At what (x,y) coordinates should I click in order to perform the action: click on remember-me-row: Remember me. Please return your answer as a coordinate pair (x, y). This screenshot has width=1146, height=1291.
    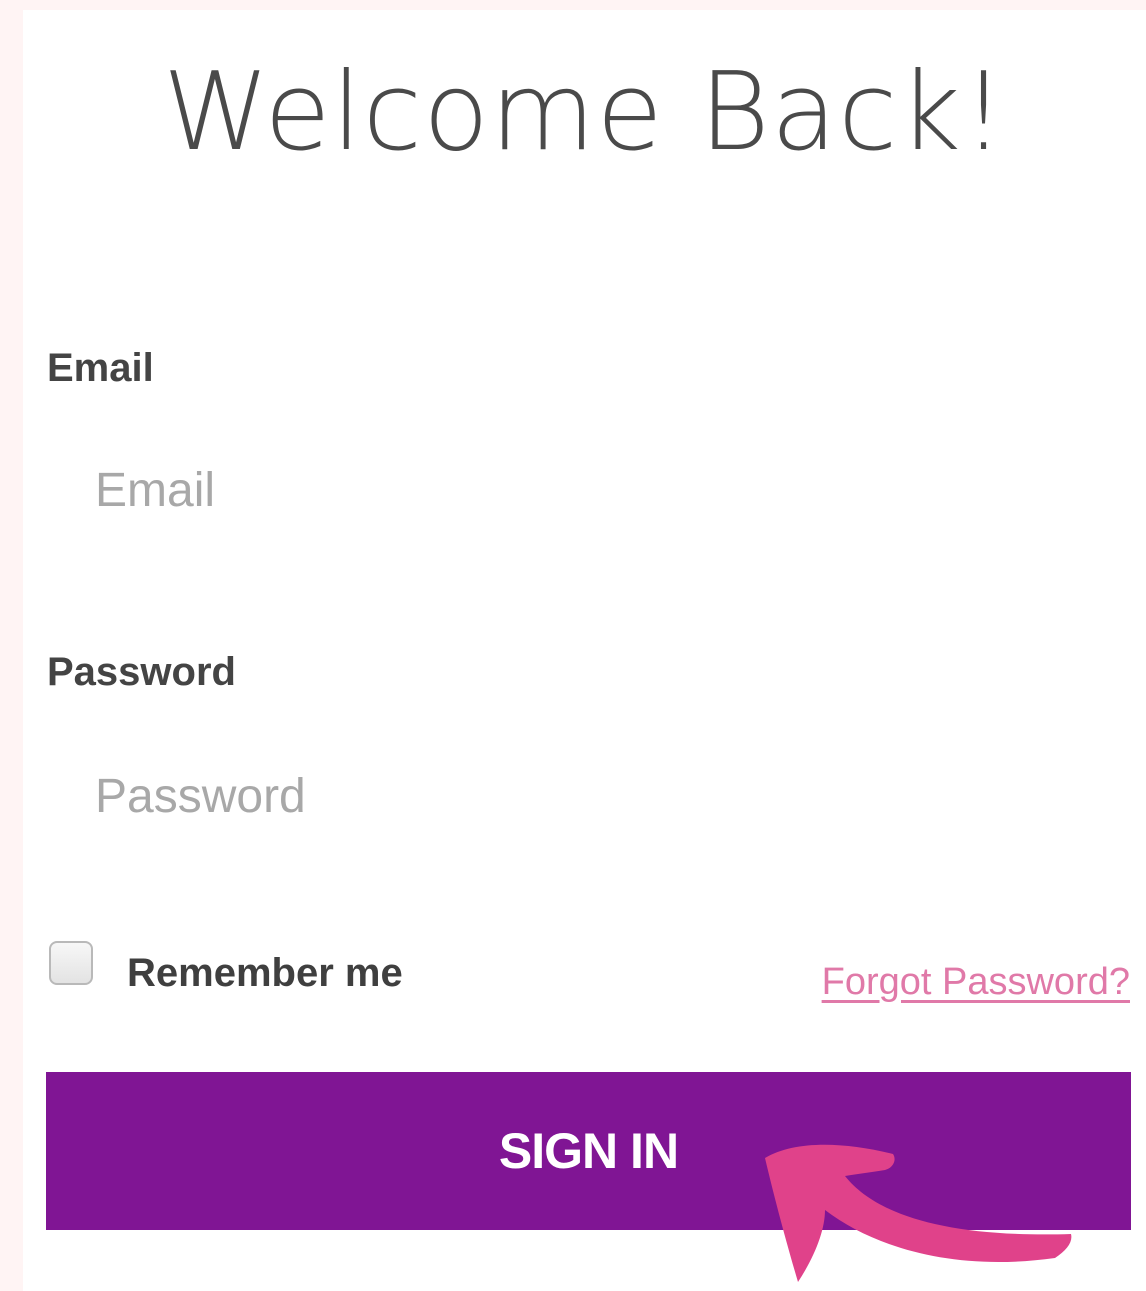
    Looking at the image, I should click on (226, 973).